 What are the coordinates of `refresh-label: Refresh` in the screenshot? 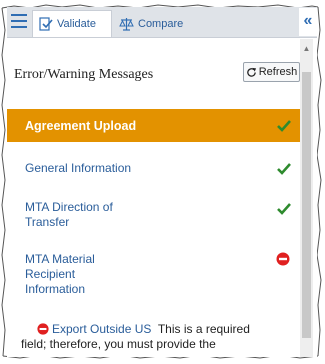 It's located at (278, 72).